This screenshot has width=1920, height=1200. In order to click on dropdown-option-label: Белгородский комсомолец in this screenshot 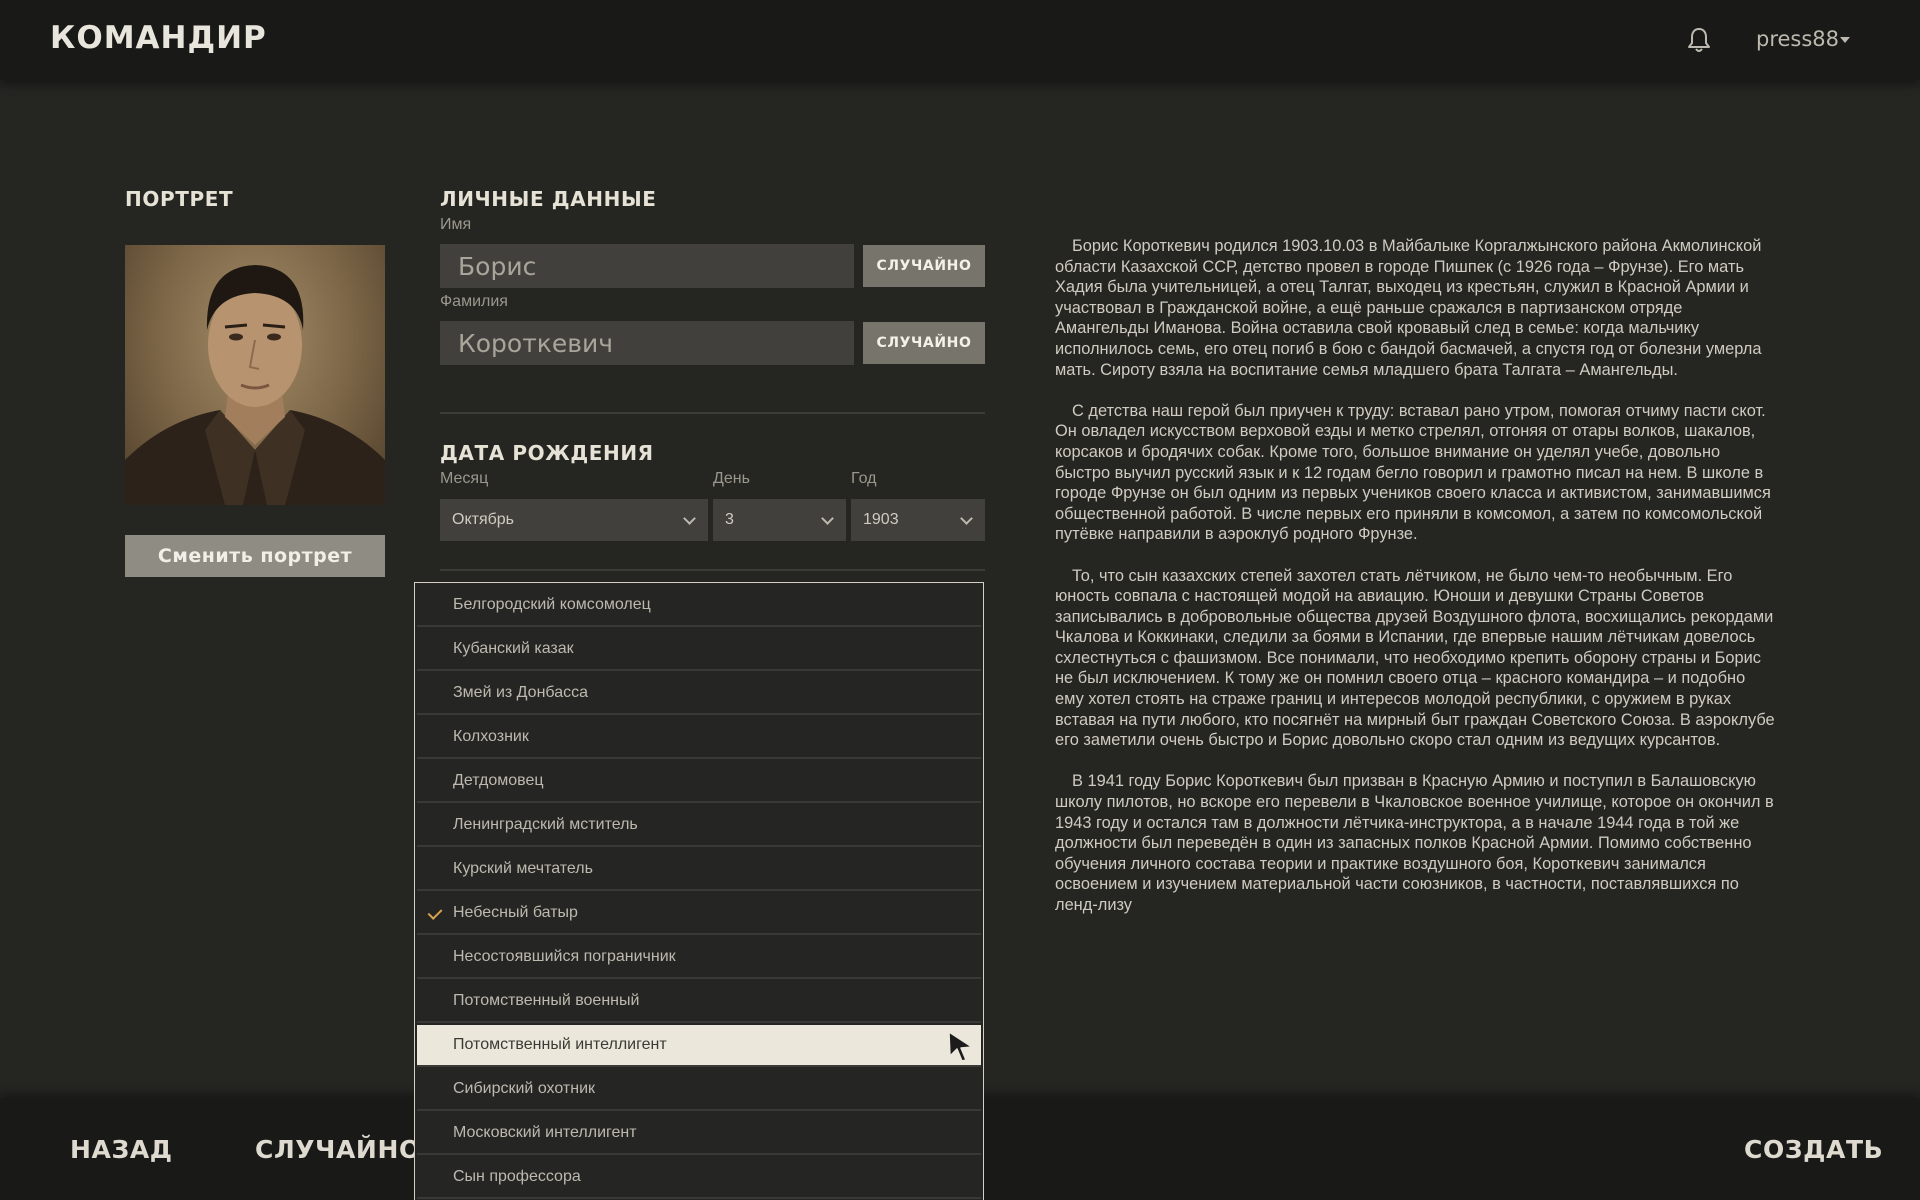, I will do `click(552, 604)`.